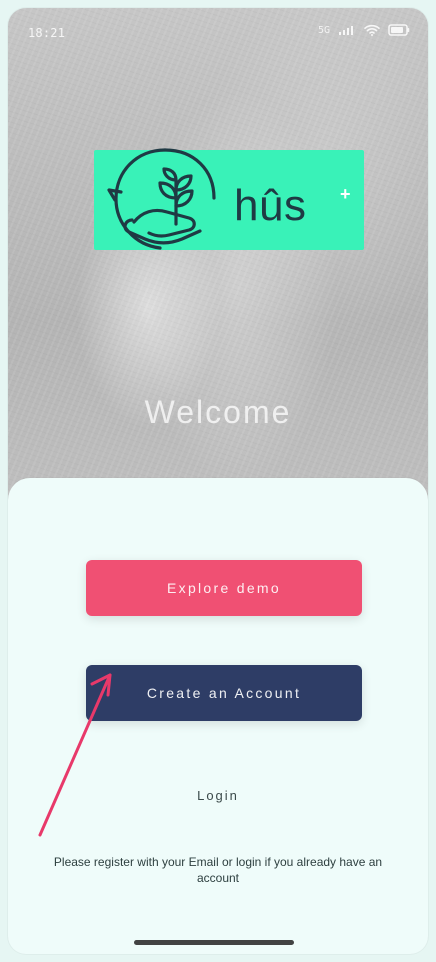  Describe the element at coordinates (218, 795) in the screenshot. I see `login-link: Login` at that location.